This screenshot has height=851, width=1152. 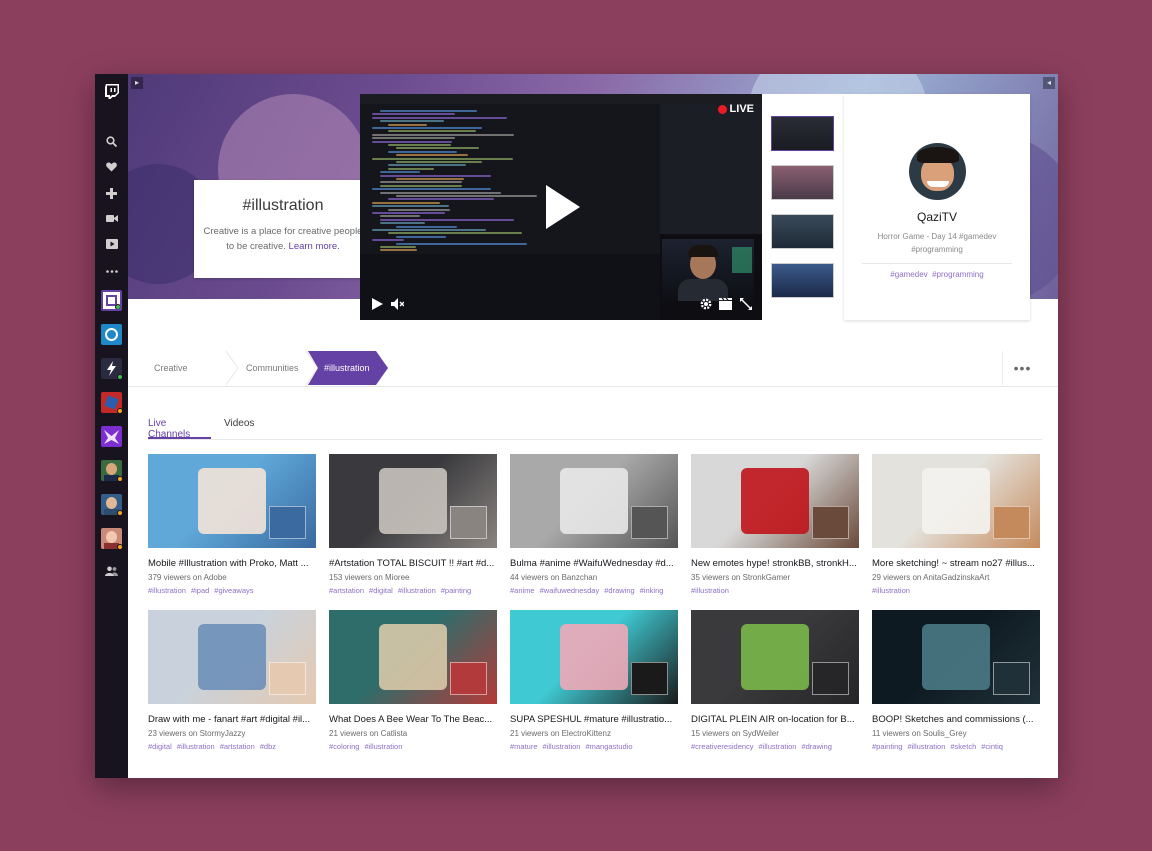 What do you see at coordinates (377, 304) in the screenshot?
I see `play-small-icon` at bounding box center [377, 304].